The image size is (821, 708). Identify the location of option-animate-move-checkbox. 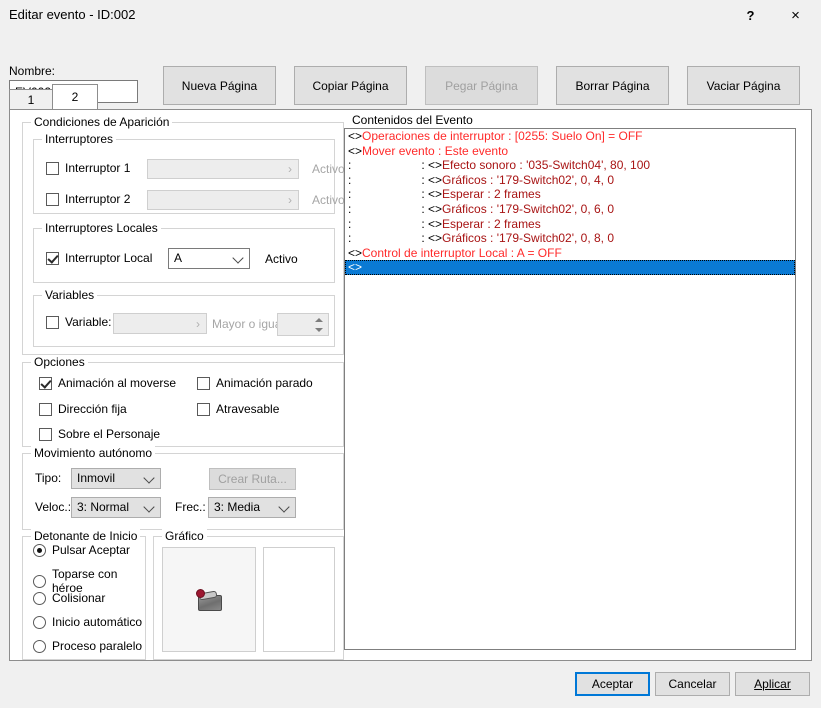
(45, 383).